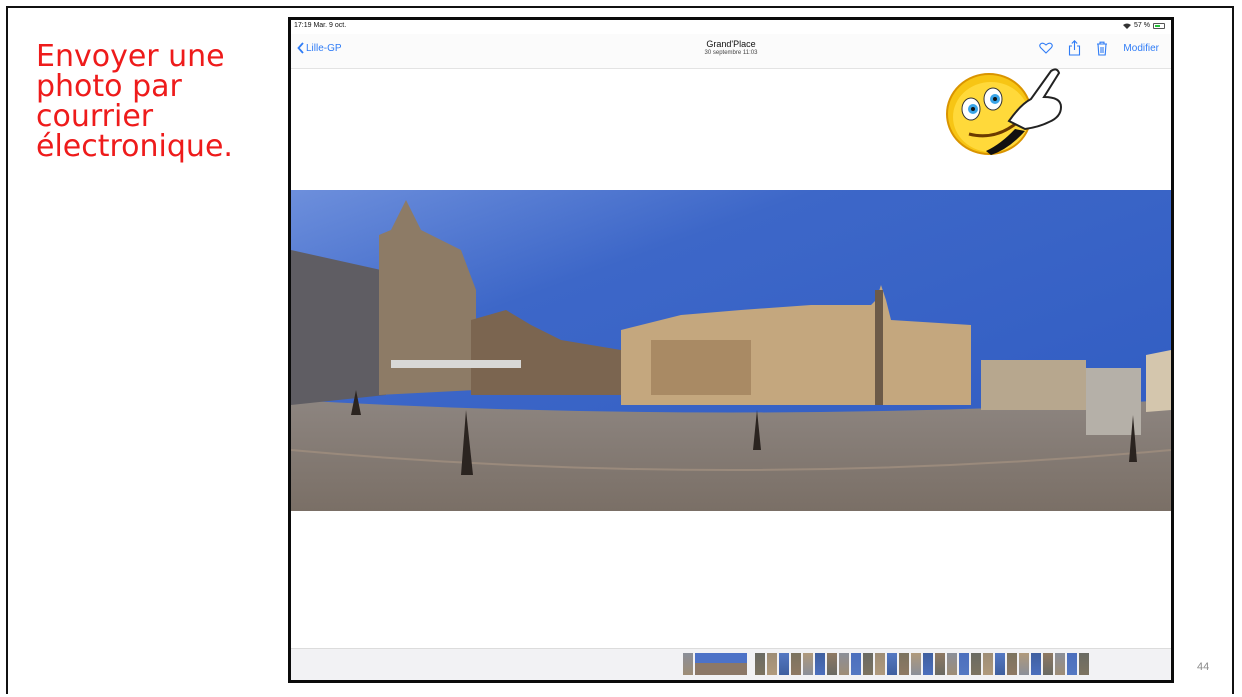 Image resolution: width=1242 pixels, height=697 pixels. I want to click on pointing-smiley-icon, so click(1004, 111).